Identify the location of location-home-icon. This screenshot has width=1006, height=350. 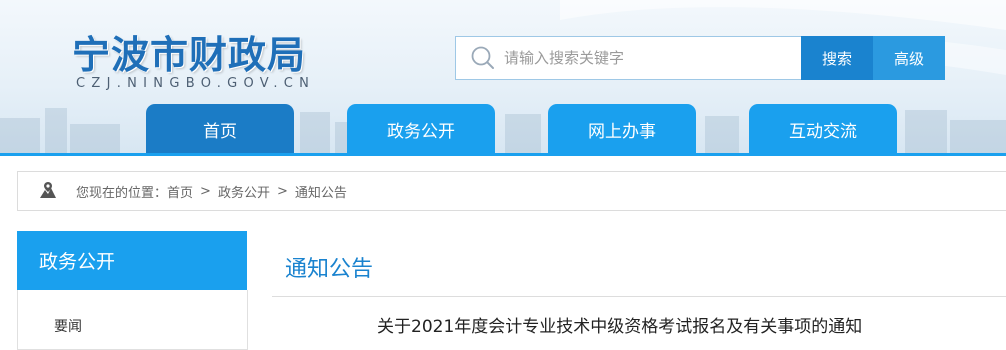
(48, 190).